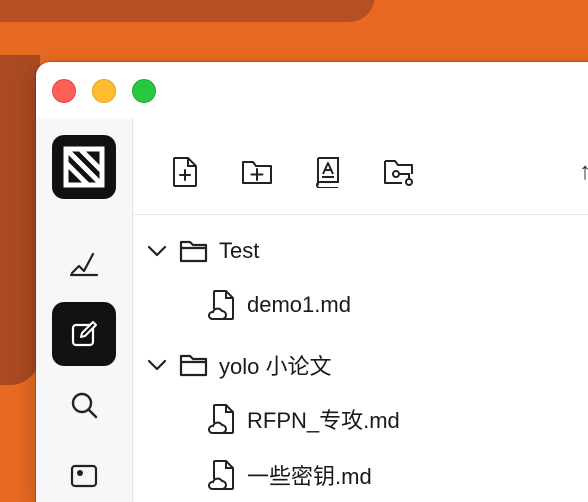 The image size is (588, 502). Describe the element at coordinates (239, 250) in the screenshot. I see `tree-item-label: Test` at that location.